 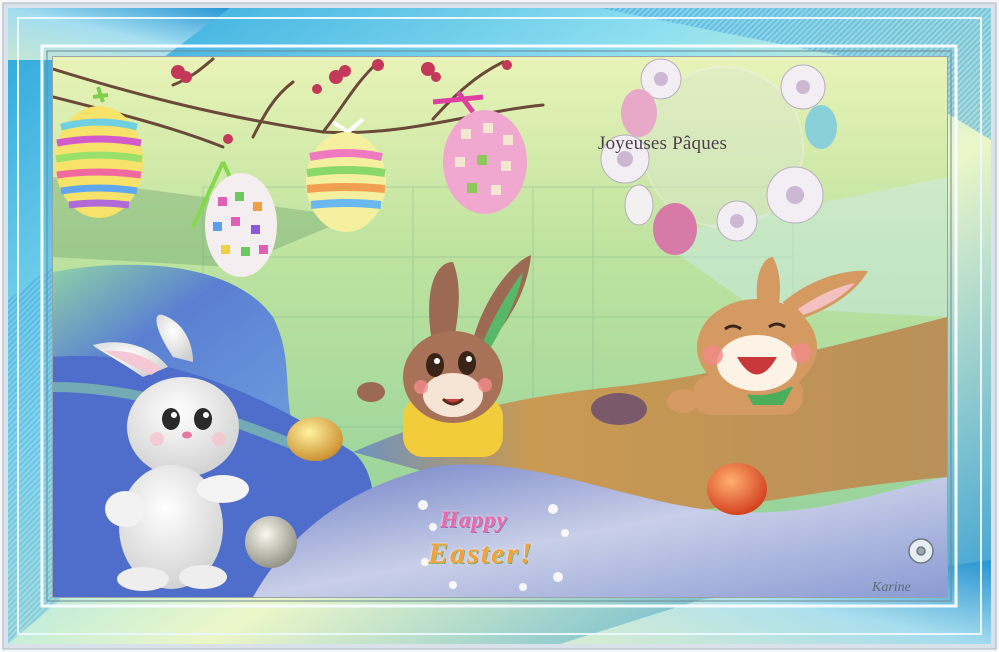 What do you see at coordinates (481, 553) in the screenshot?
I see `greeting-easter: Easter!` at bounding box center [481, 553].